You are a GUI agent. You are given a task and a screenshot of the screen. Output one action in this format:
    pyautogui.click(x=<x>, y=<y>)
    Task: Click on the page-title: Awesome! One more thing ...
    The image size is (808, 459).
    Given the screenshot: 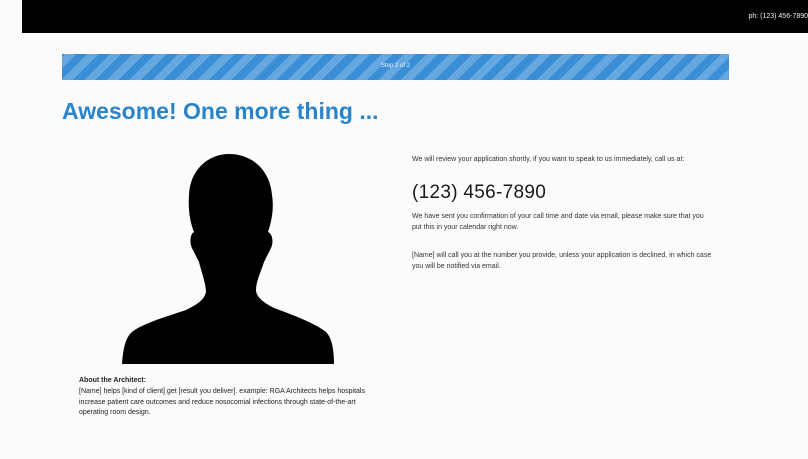 What is the action you would take?
    pyautogui.click(x=220, y=111)
    